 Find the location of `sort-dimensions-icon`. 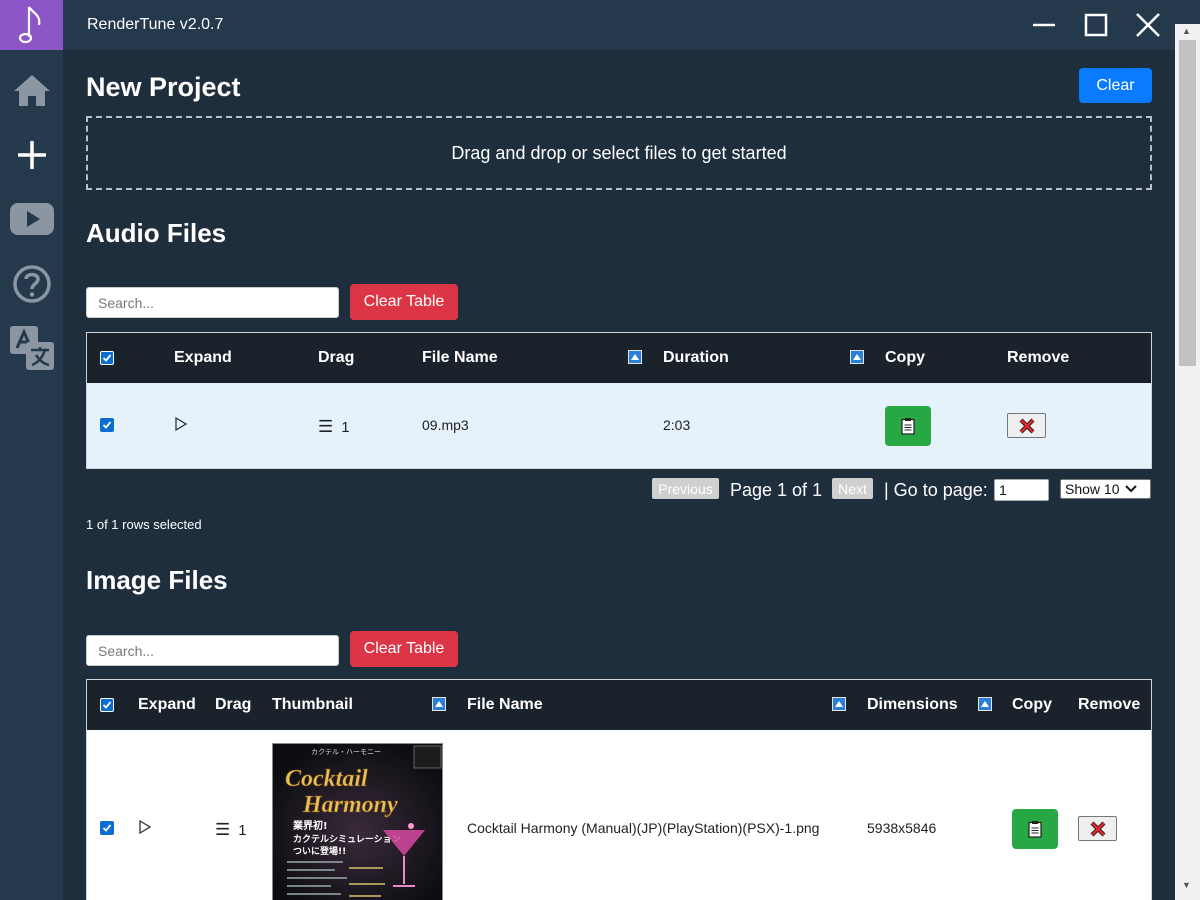

sort-dimensions-icon is located at coordinates (985, 704).